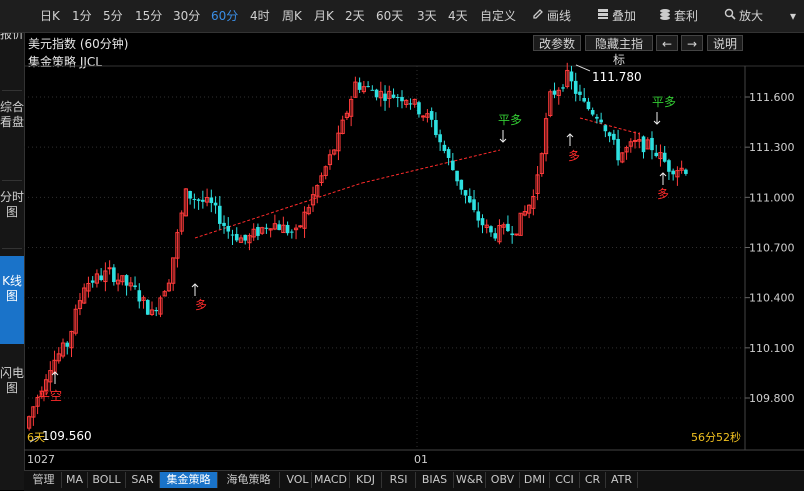 The width and height of the screenshot is (804, 491). What do you see at coordinates (470, 480) in the screenshot?
I see `tab-wr: W&R` at bounding box center [470, 480].